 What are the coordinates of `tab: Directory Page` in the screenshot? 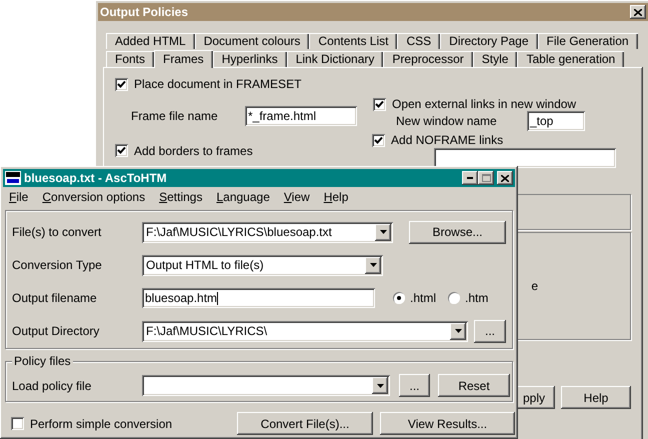 It's located at (489, 41).